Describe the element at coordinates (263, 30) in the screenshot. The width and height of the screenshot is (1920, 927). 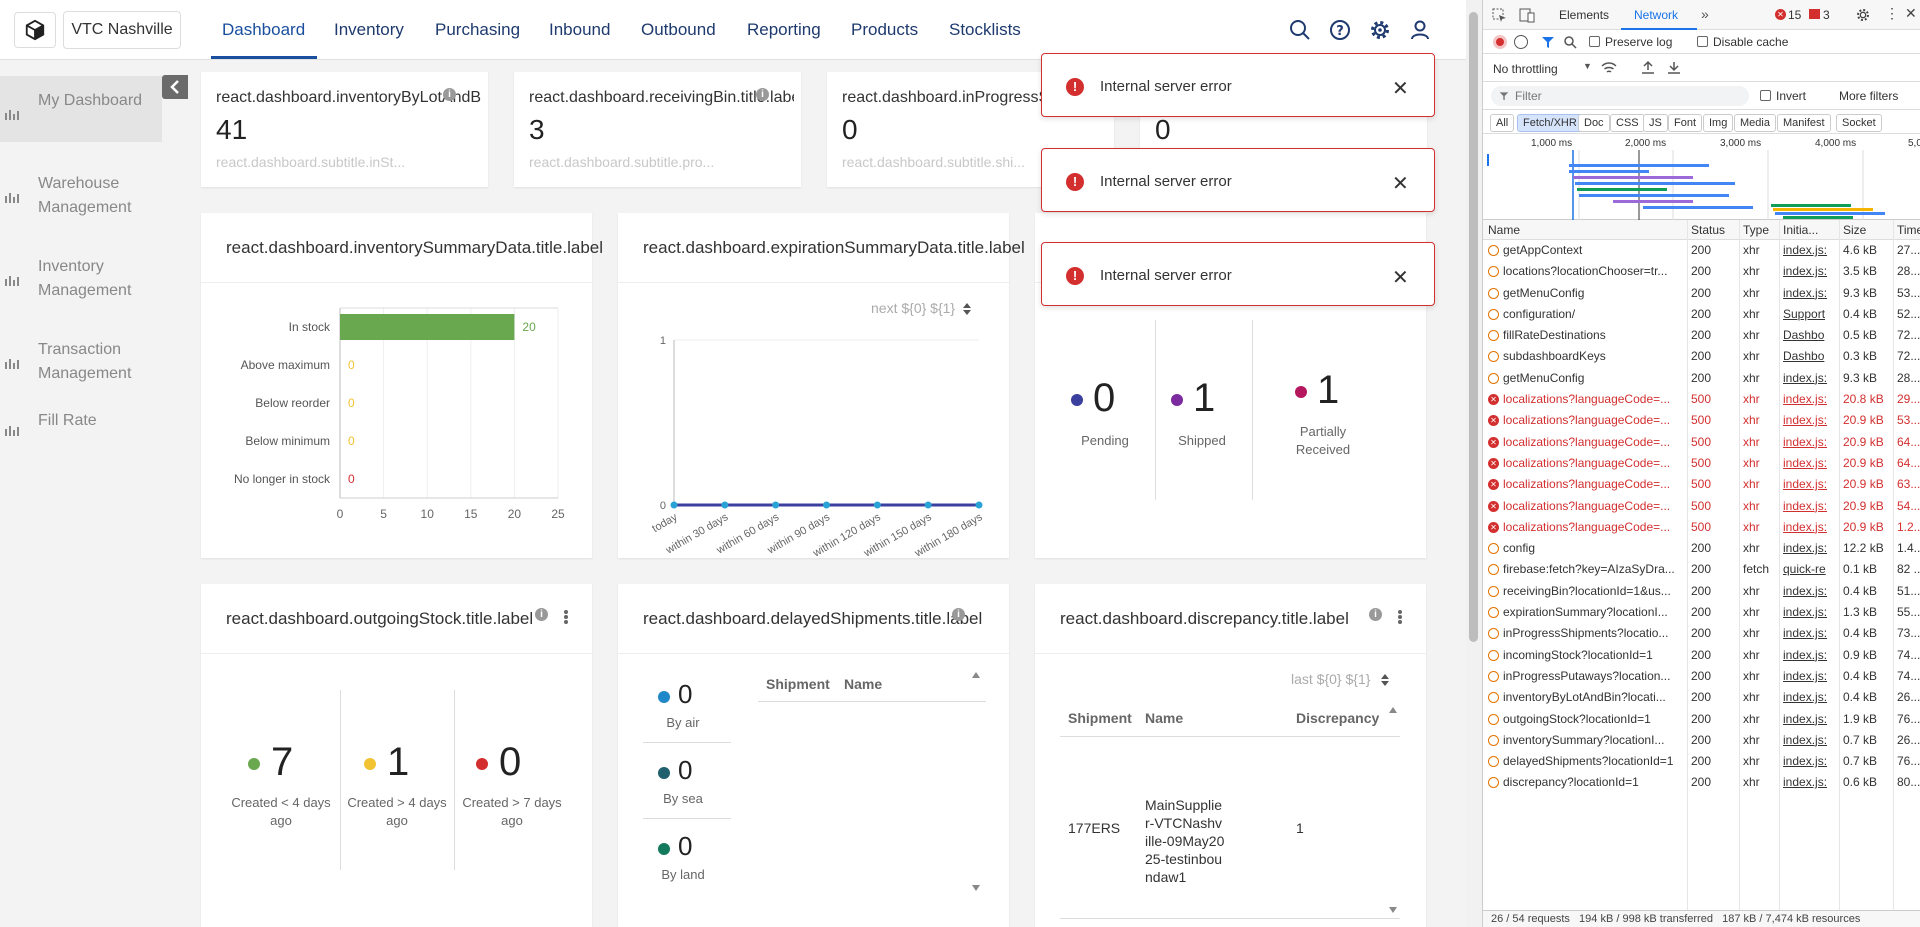
I see `nav-dashboard: Dashboard` at that location.